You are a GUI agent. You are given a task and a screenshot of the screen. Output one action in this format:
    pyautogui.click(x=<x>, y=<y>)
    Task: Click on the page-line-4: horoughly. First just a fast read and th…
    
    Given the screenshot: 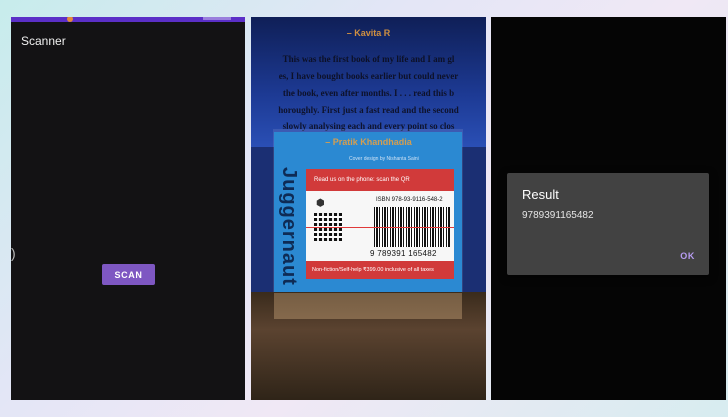 What is the action you would take?
    pyautogui.click(x=368, y=110)
    